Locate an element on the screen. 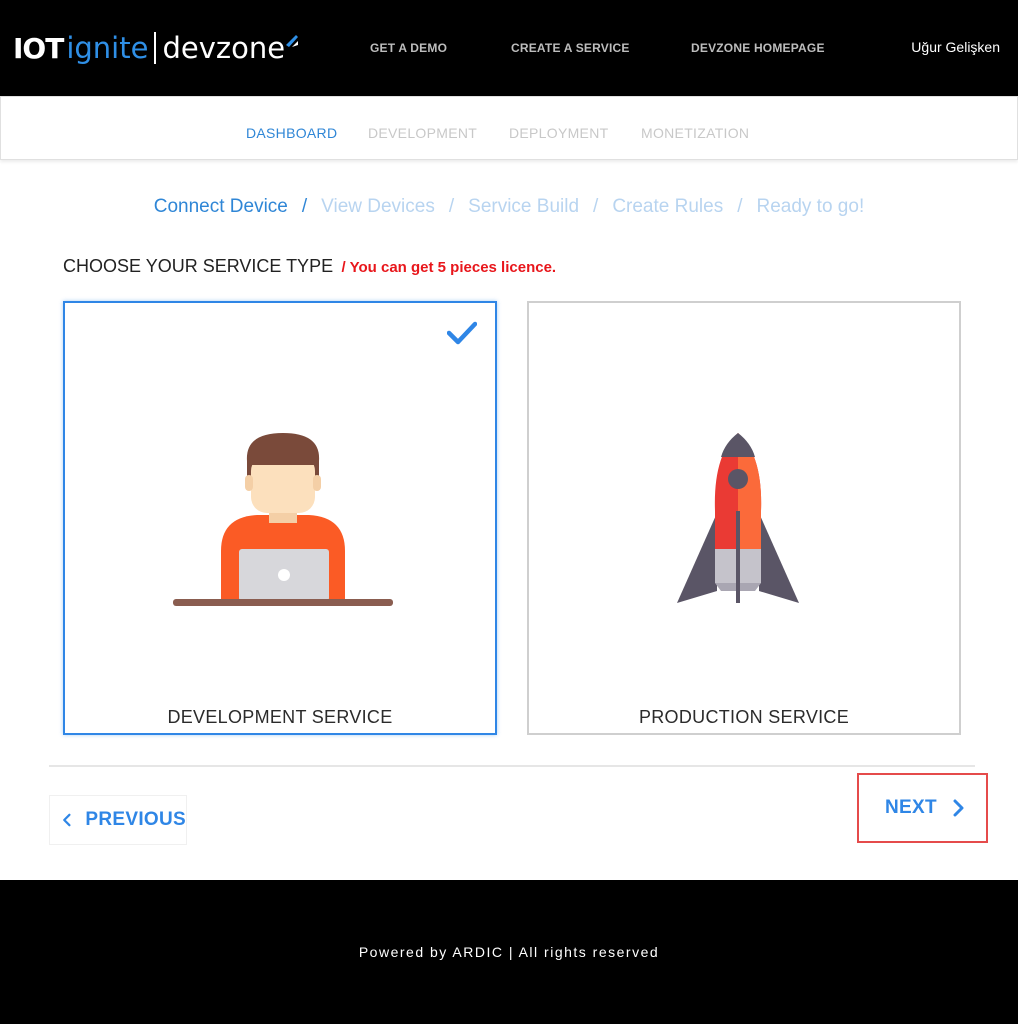 The width and height of the screenshot is (1018, 1024). subnav-development: DEVELOPMENT is located at coordinates (422, 133).